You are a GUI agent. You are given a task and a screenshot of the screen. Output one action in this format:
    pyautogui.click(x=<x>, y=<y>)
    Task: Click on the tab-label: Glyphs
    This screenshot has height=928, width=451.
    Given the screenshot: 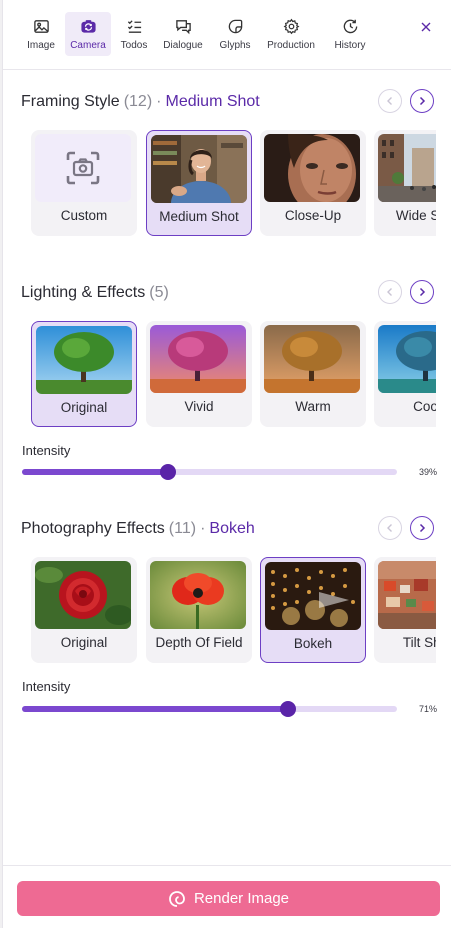 What is the action you would take?
    pyautogui.click(x=235, y=45)
    